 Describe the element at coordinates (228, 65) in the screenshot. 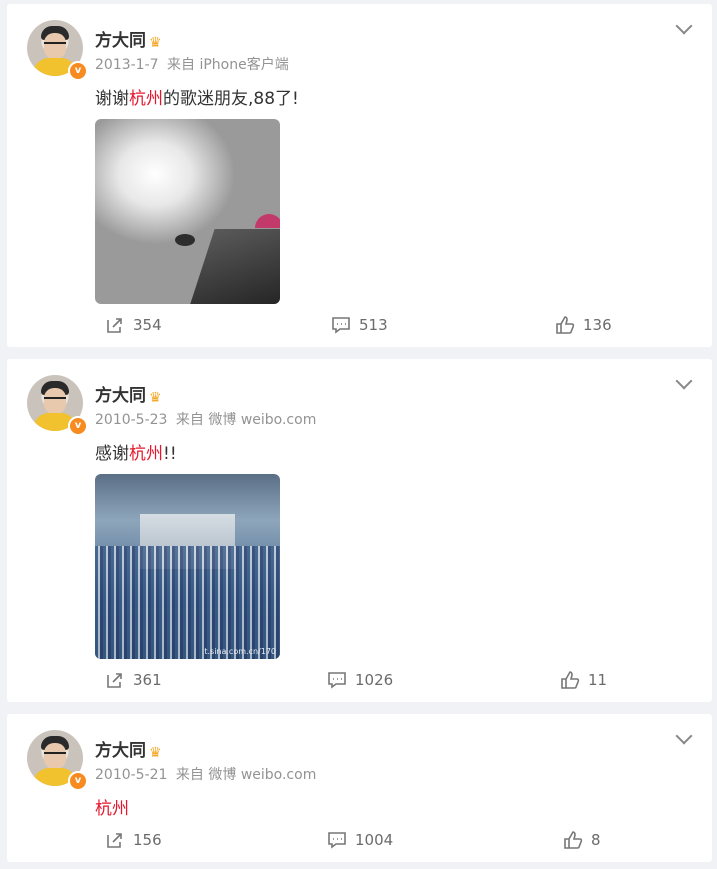

I see `post-source: 来自 iPhone客户端` at that location.